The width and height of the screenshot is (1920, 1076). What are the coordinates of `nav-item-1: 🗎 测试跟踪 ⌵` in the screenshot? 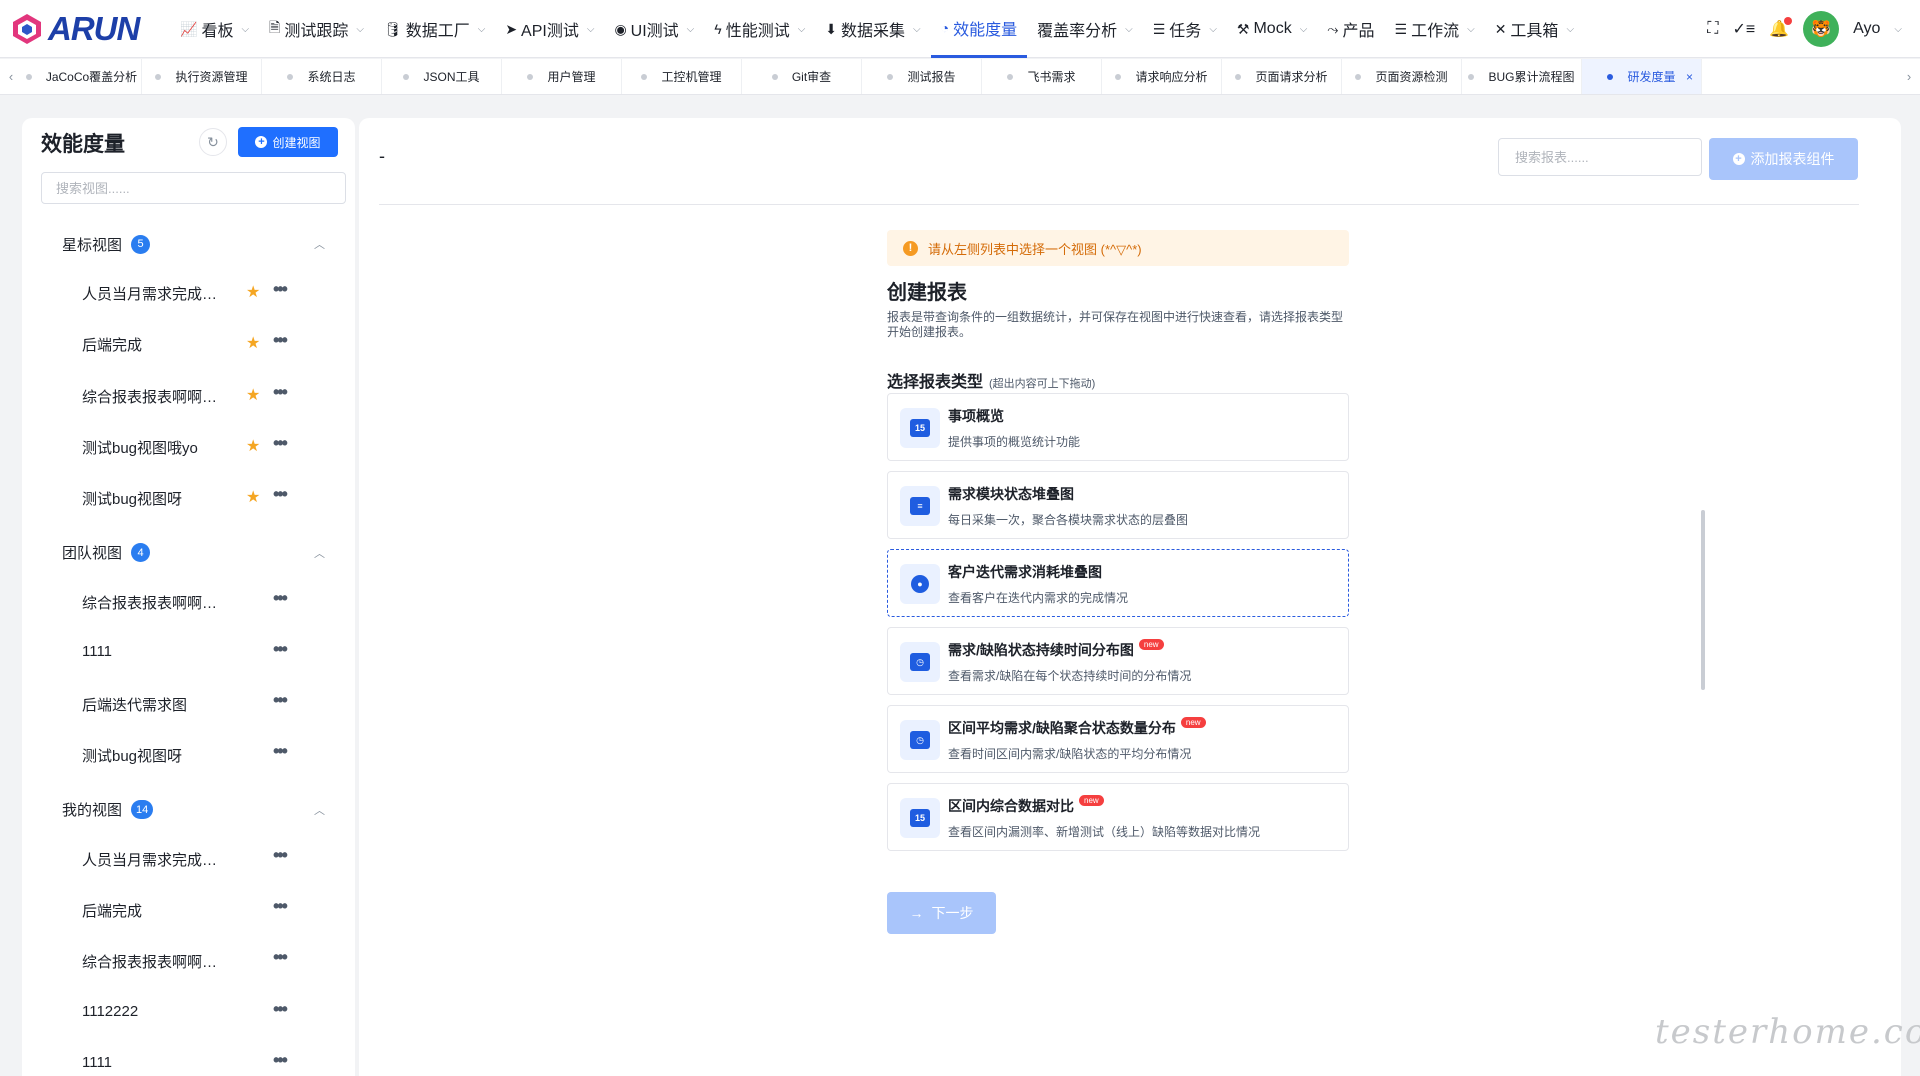 It's located at (316, 29).